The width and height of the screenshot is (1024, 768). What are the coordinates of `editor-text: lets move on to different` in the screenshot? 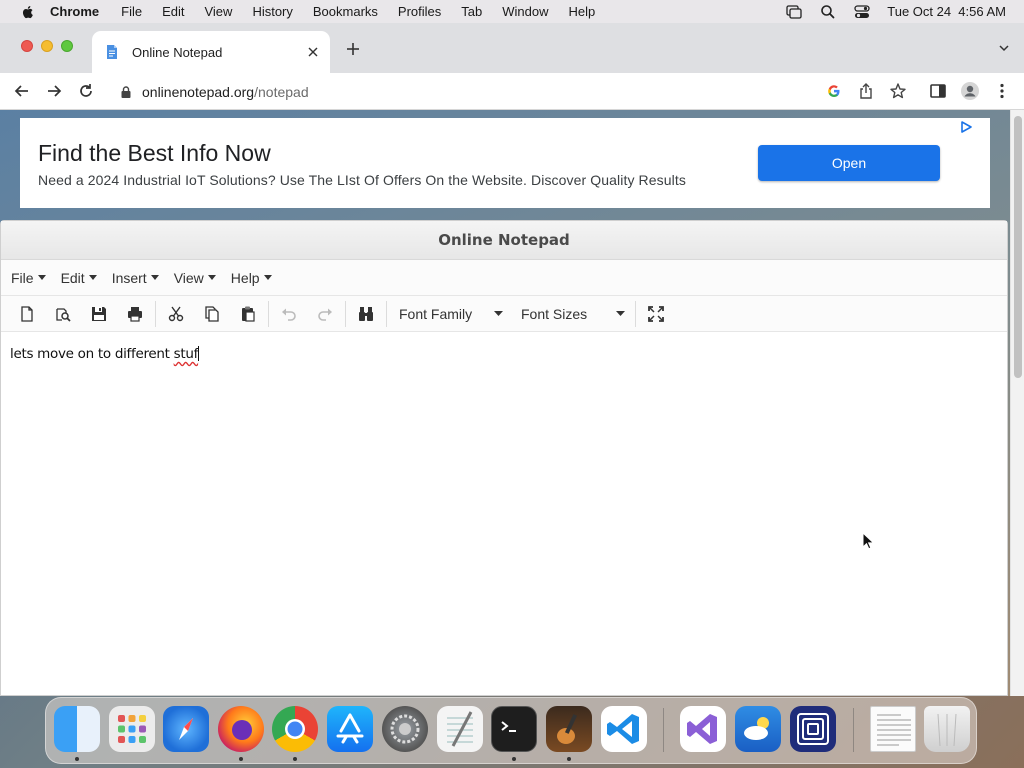 It's located at (92, 354).